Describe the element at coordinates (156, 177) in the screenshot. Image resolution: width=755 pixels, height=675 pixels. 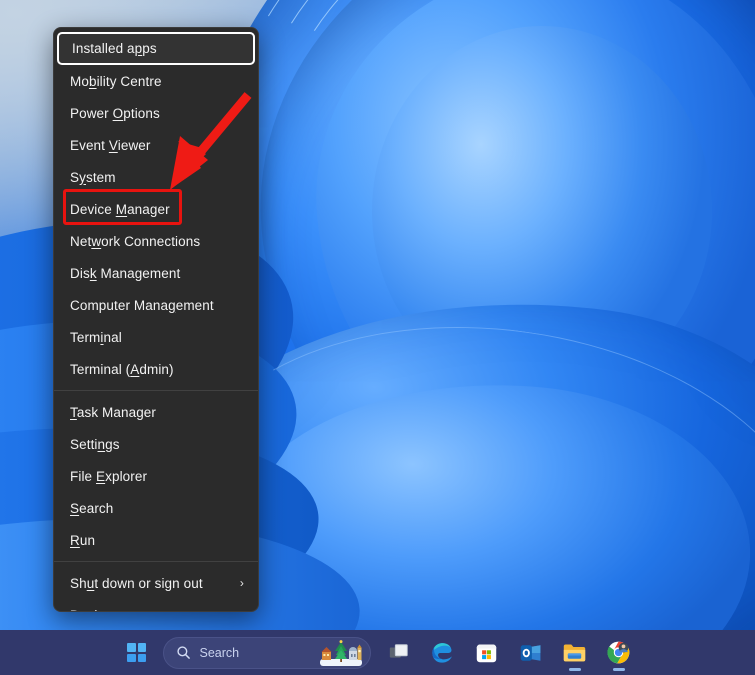
I see `menu-item-system: System` at that location.